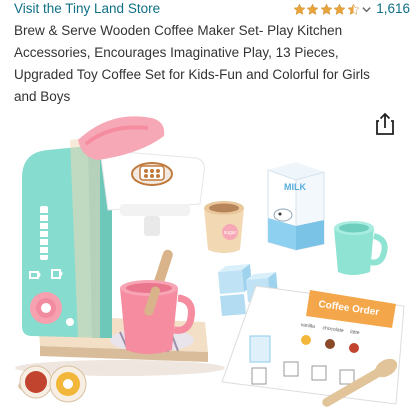  What do you see at coordinates (366, 9) in the screenshot?
I see `chevron-down-icon` at bounding box center [366, 9].